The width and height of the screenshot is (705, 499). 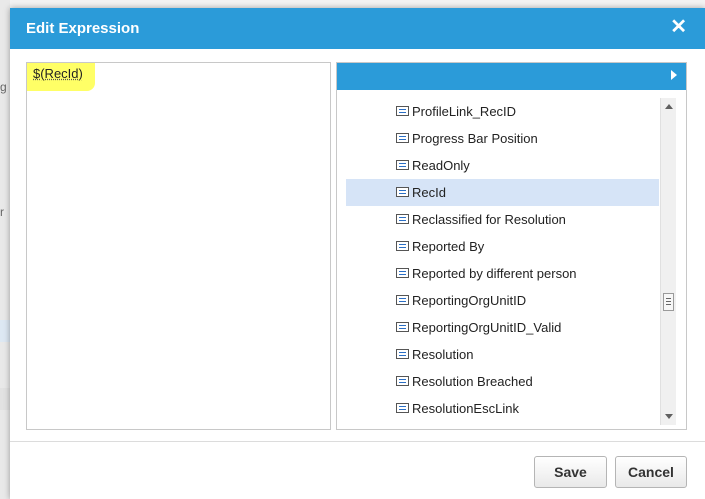 What do you see at coordinates (502, 246) in the screenshot?
I see `field-list-item: Reported By` at bounding box center [502, 246].